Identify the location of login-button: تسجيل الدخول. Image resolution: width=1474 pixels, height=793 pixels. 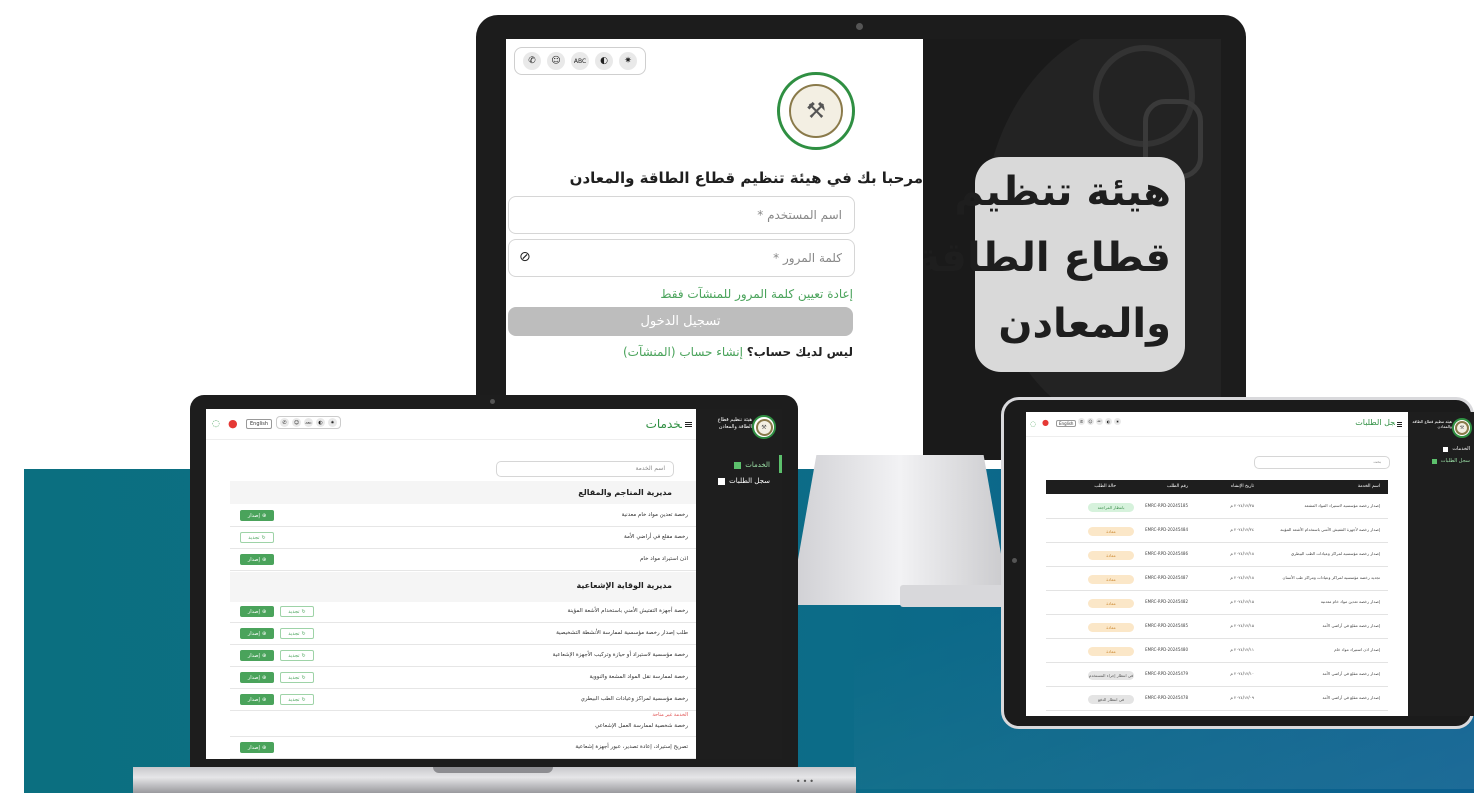
(680, 321).